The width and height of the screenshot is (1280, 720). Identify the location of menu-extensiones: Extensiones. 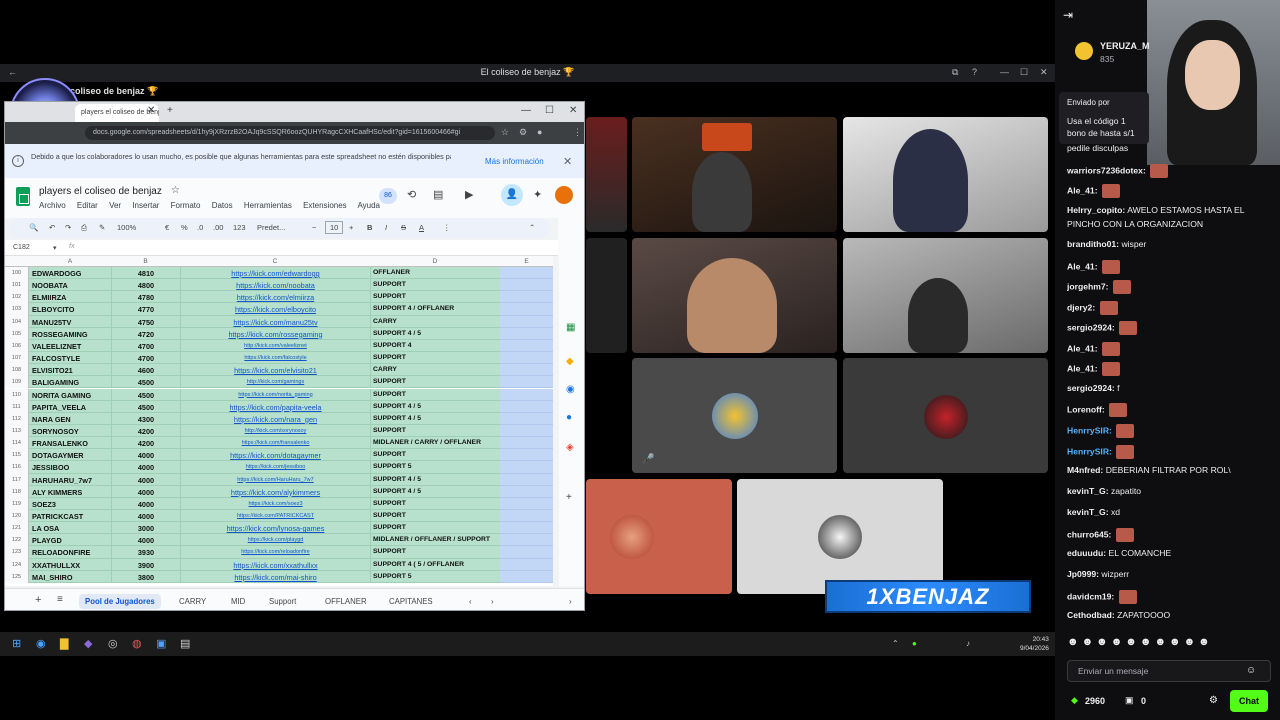
(325, 205).